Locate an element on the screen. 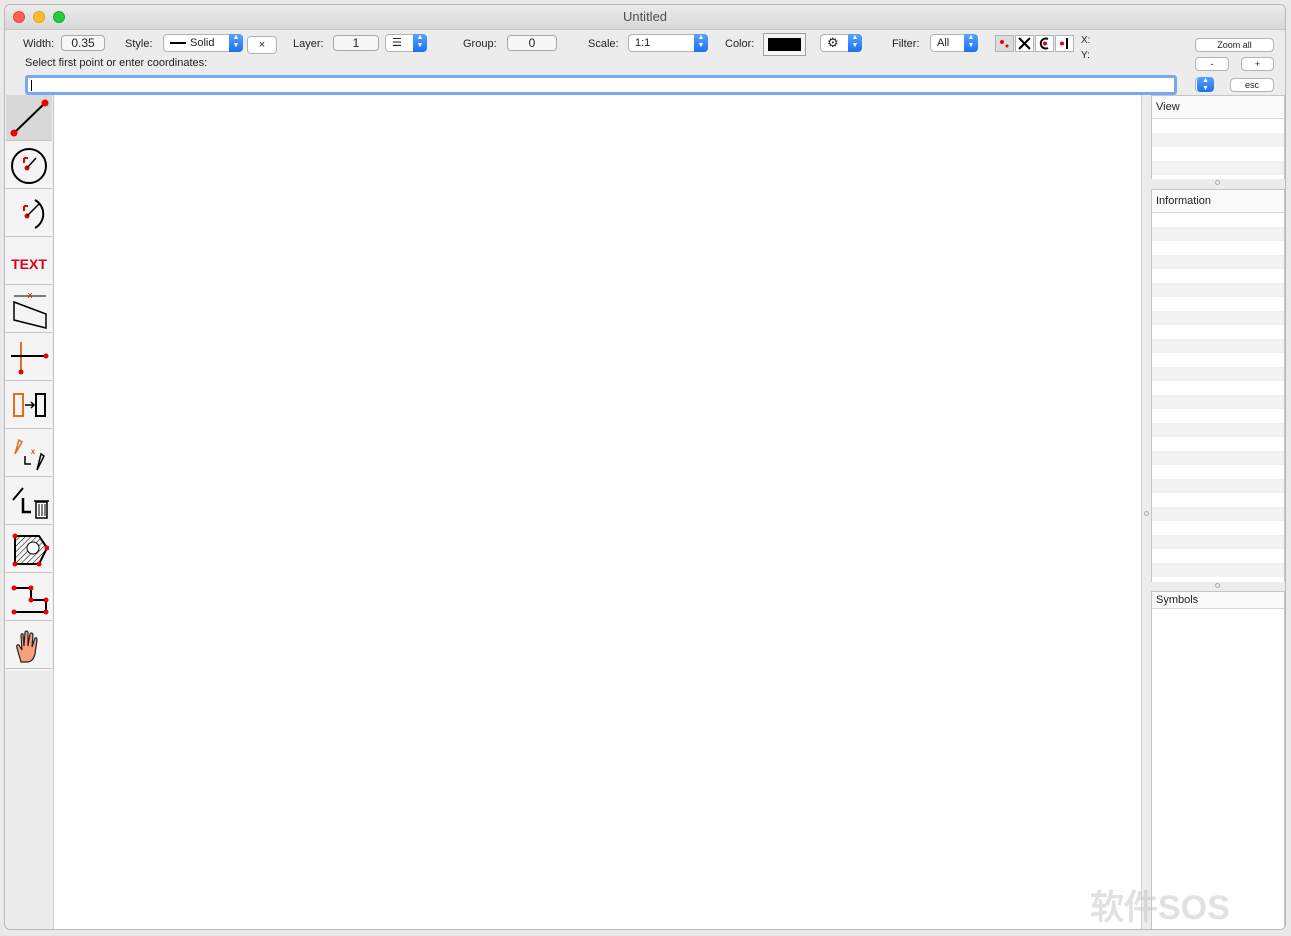  snap-endpoint-icon is located at coordinates (1004, 43).